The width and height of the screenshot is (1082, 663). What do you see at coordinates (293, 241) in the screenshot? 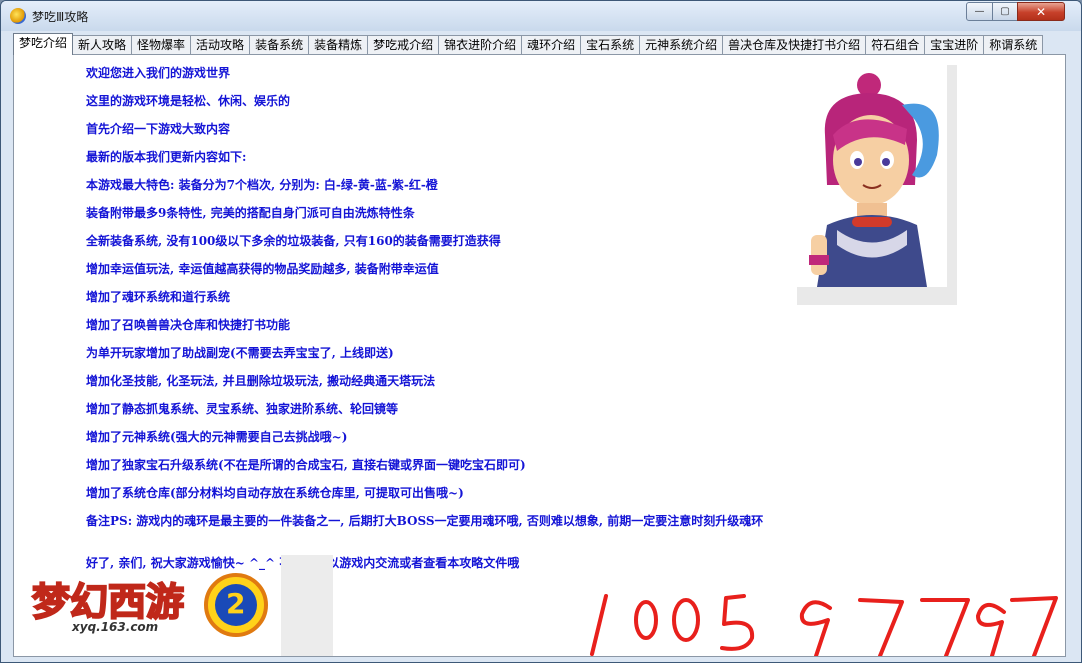
I see `intro-line: 全新装备系统, 没有100级以下多余的垃圾装备, 只有160的装备需要打造获得` at bounding box center [293, 241].